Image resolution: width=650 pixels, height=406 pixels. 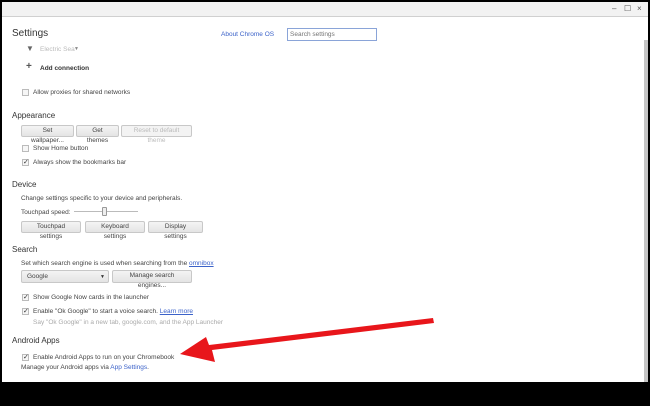 I want to click on arrow-shape, so click(x=307, y=340).